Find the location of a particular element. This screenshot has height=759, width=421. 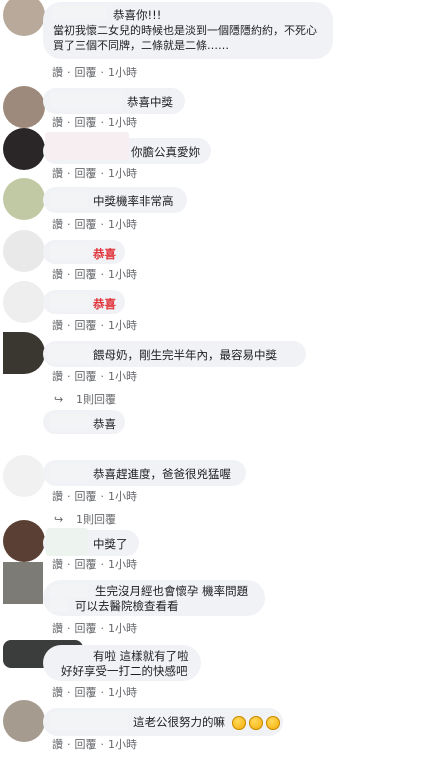

reply-arrow-icon: ↪ is located at coordinates (59, 519).